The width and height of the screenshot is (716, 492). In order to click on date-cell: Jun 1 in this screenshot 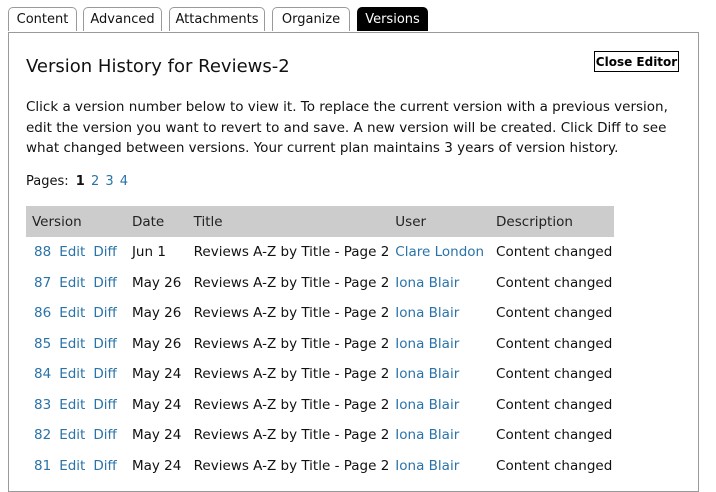, I will do `click(148, 252)`.